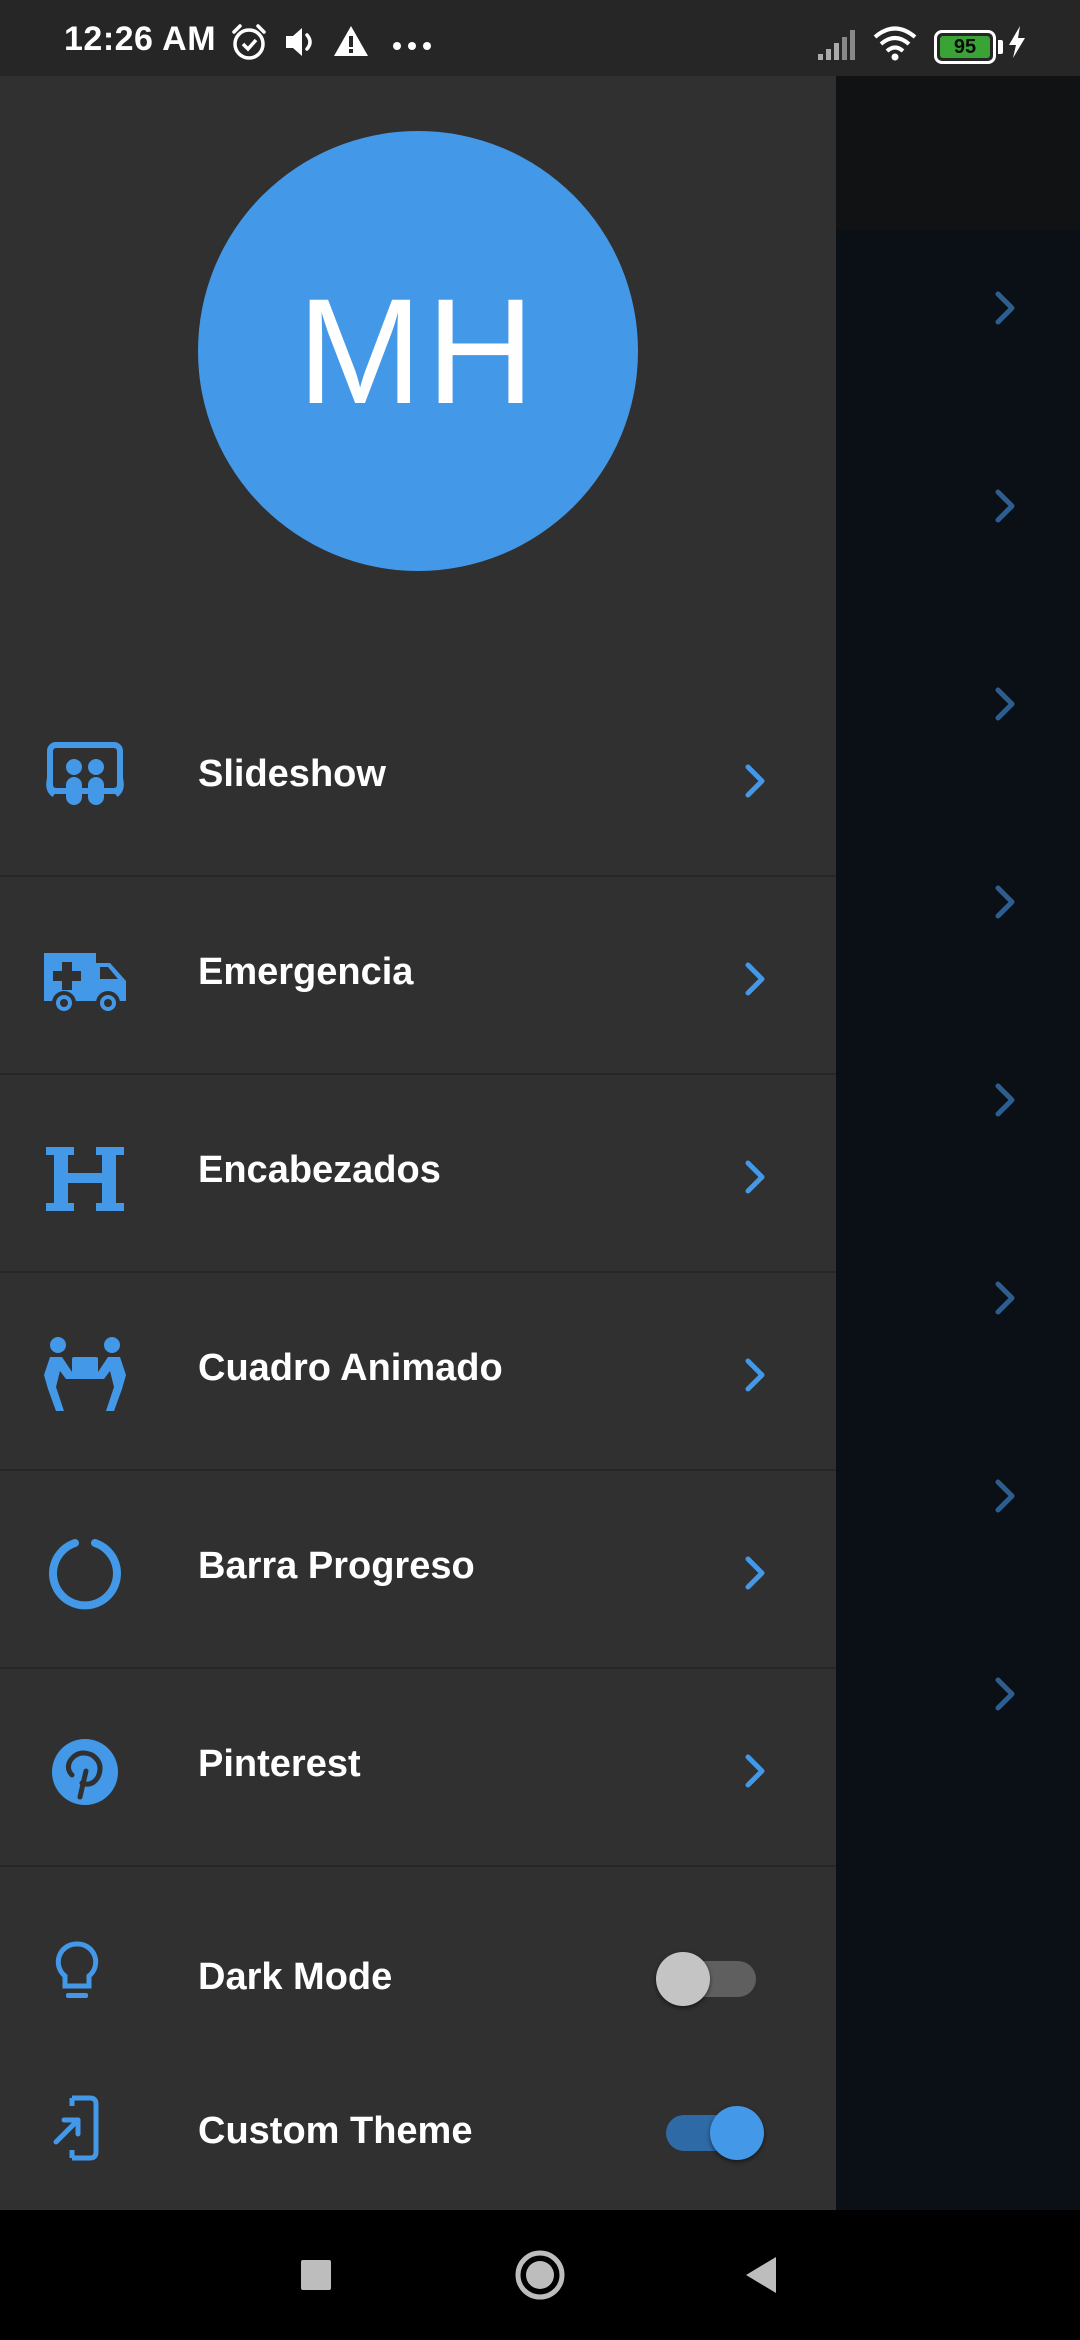 This screenshot has width=1080, height=2340. I want to click on menu-item-label: Barra Progreso, so click(336, 1566).